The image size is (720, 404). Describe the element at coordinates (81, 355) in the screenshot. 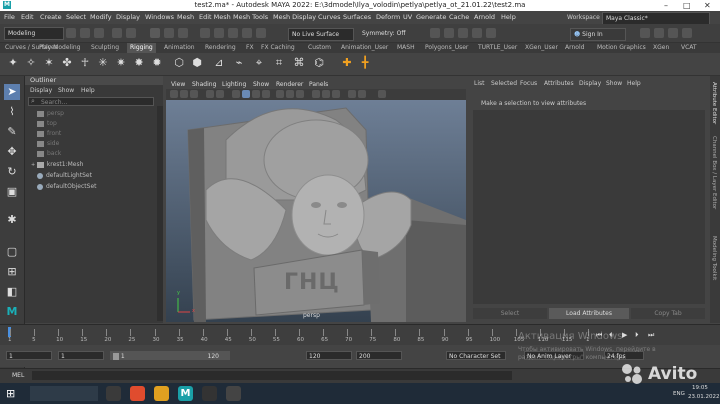

I see `playback-start-field: 1` at that location.